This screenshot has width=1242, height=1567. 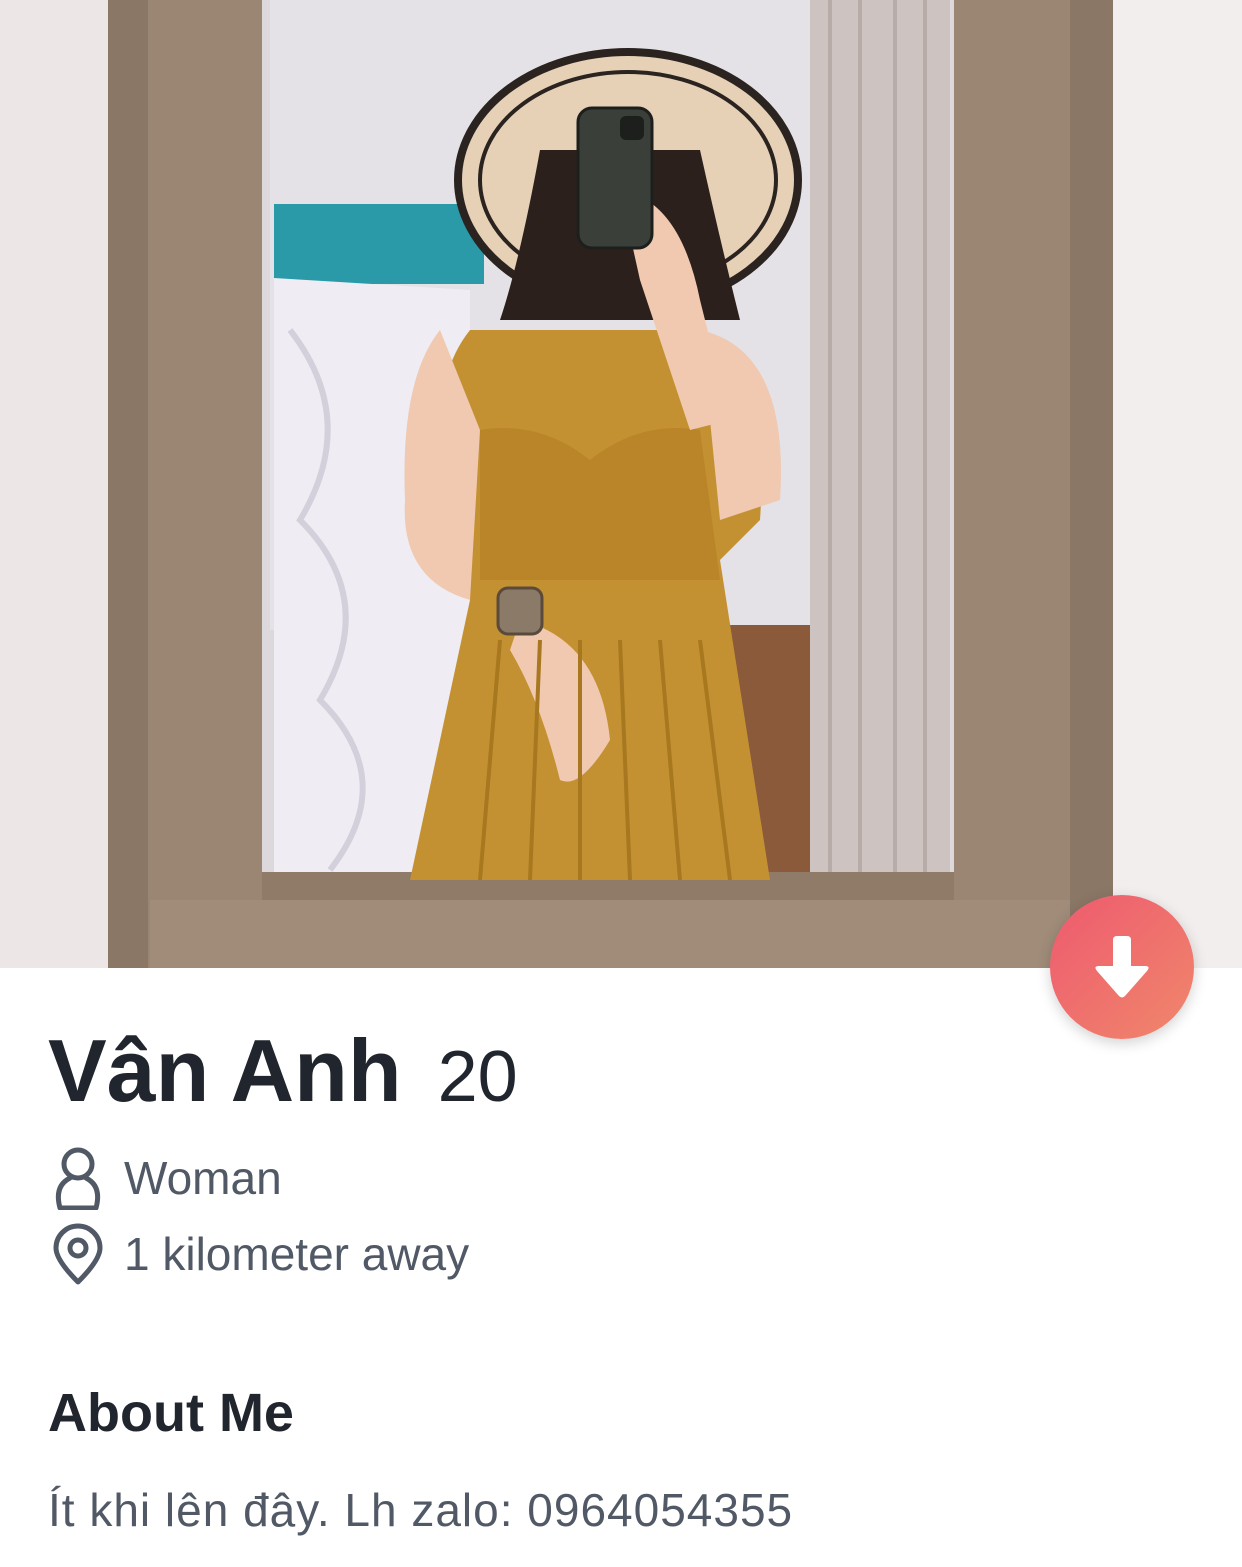 I want to click on location-pin-icon, so click(x=78, y=1254).